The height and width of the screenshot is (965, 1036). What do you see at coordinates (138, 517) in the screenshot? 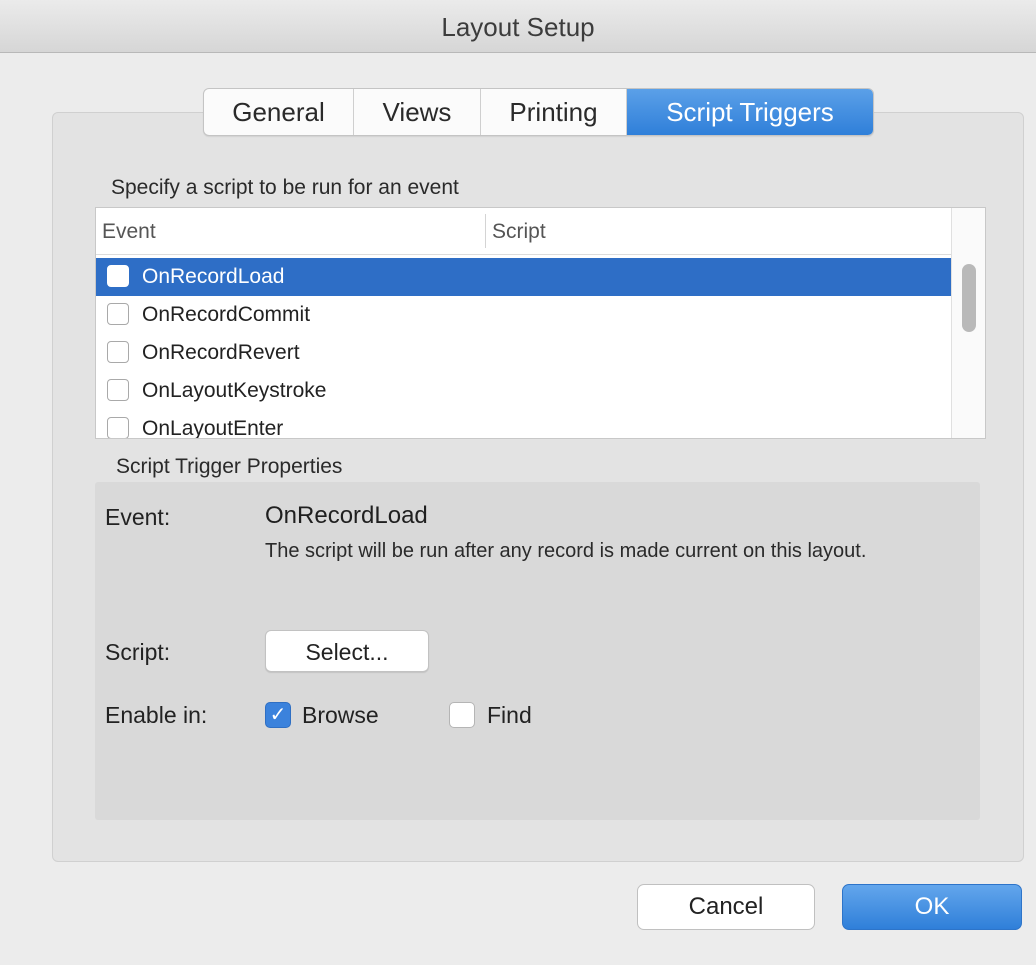
I see `event-label: Event:` at bounding box center [138, 517].